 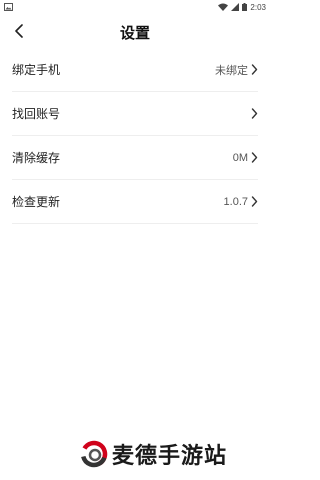 I want to click on row-value: 未绑定, so click(x=231, y=70).